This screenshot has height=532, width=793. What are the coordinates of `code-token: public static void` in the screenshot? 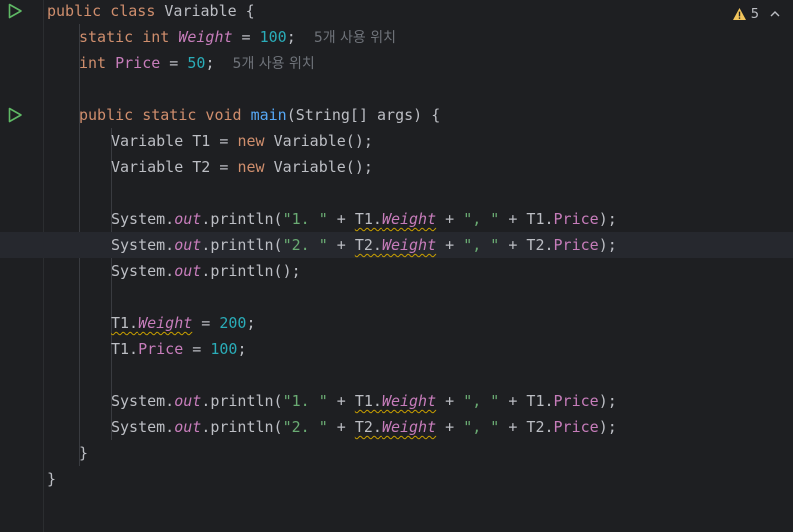 It's located at (165, 115).